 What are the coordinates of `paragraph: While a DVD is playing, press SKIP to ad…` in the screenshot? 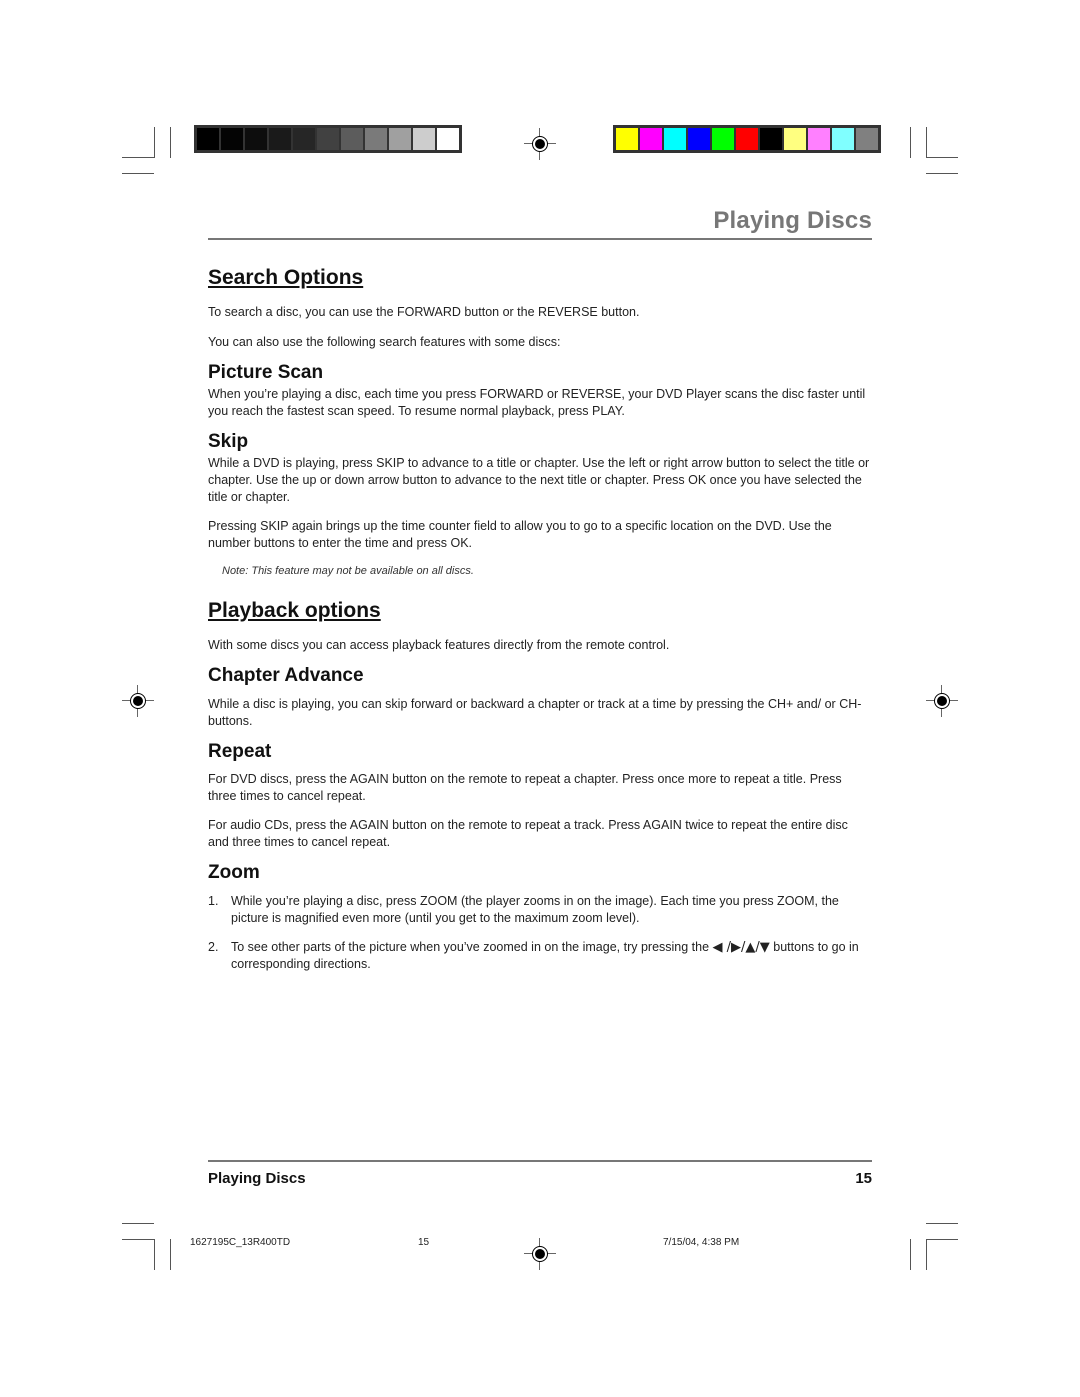 It's located at (539, 480).